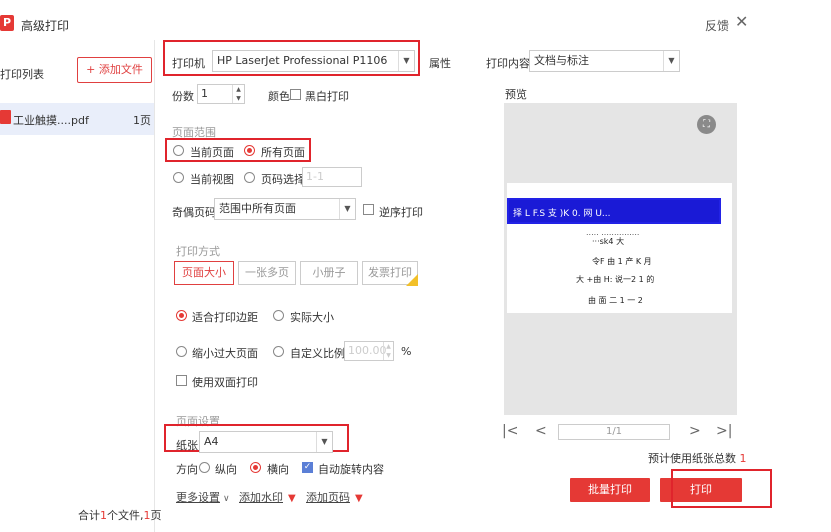 This screenshot has height=532, width=831. Describe the element at coordinates (412, 280) in the screenshot. I see `vip-corner-icon` at that location.